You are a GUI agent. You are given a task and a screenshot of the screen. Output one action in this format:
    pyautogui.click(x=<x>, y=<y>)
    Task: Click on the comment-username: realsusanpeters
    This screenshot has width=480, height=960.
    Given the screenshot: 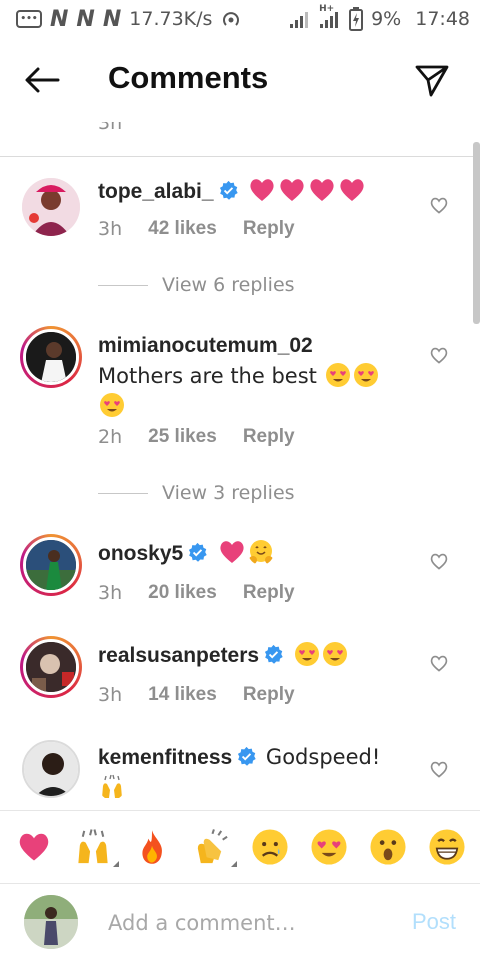 What is the action you would take?
    pyautogui.click(x=178, y=655)
    